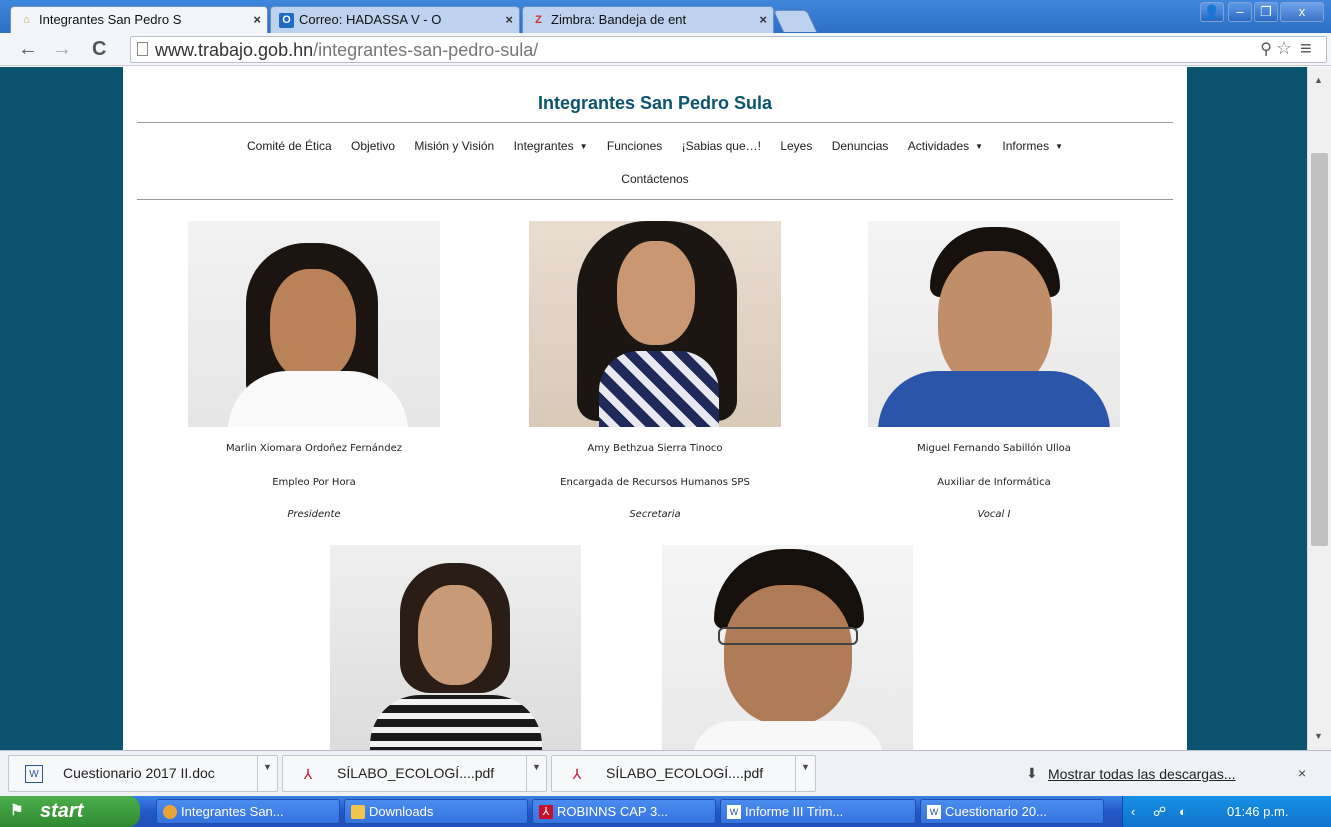 The width and height of the screenshot is (1331, 827). I want to click on menu-label: Objetivo, so click(373, 146).